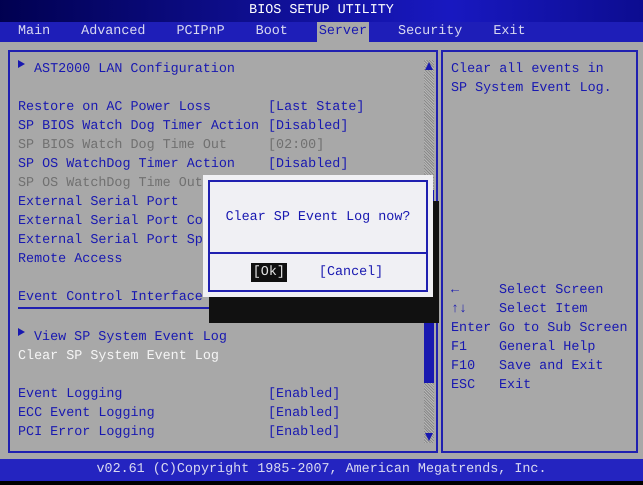 The width and height of the screenshot is (643, 485). What do you see at coordinates (343, 32) in the screenshot?
I see `menu-tab: Server` at bounding box center [343, 32].